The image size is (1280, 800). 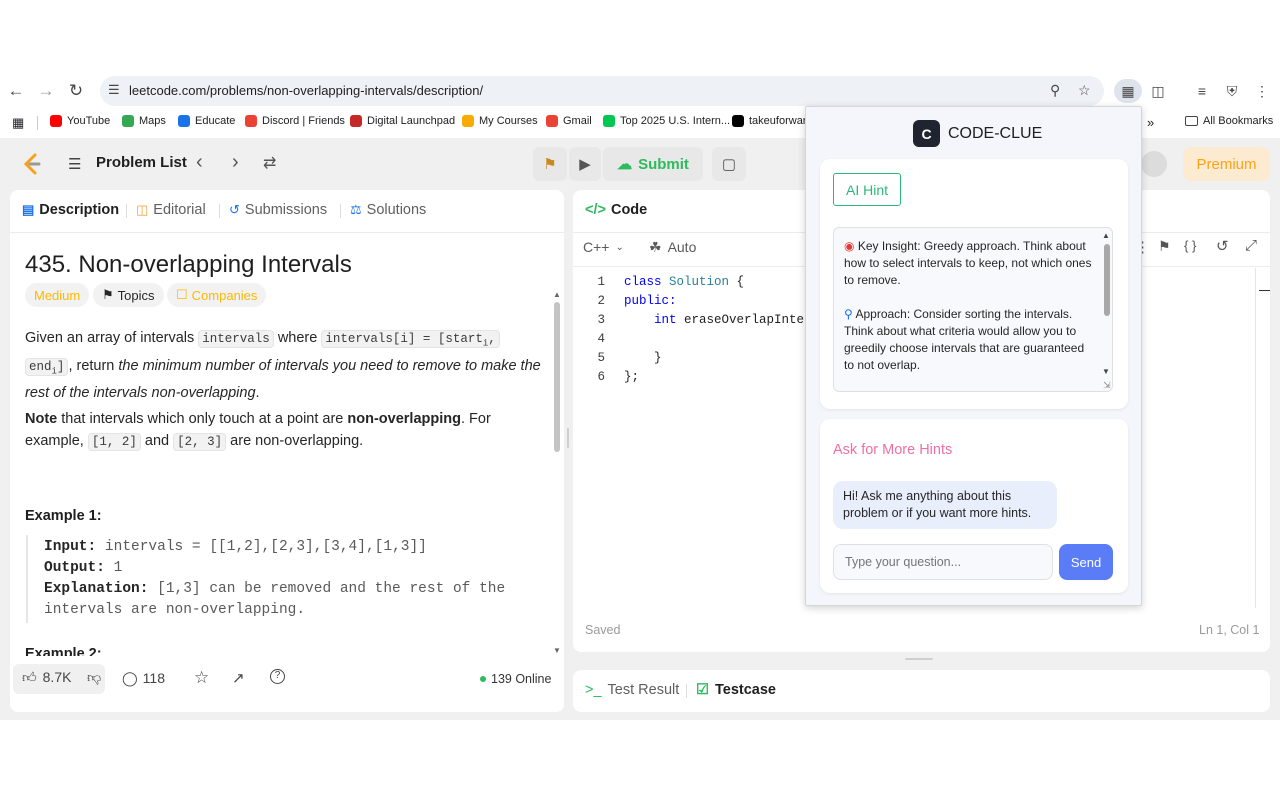 What do you see at coordinates (340, 211) in the screenshot?
I see `tab-divider` at bounding box center [340, 211].